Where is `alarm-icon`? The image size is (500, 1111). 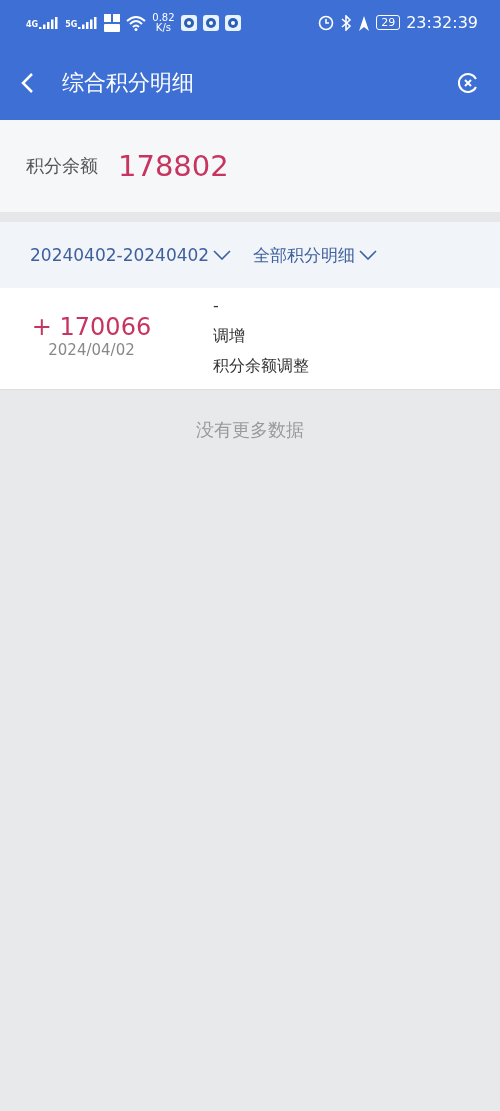 alarm-icon is located at coordinates (326, 22).